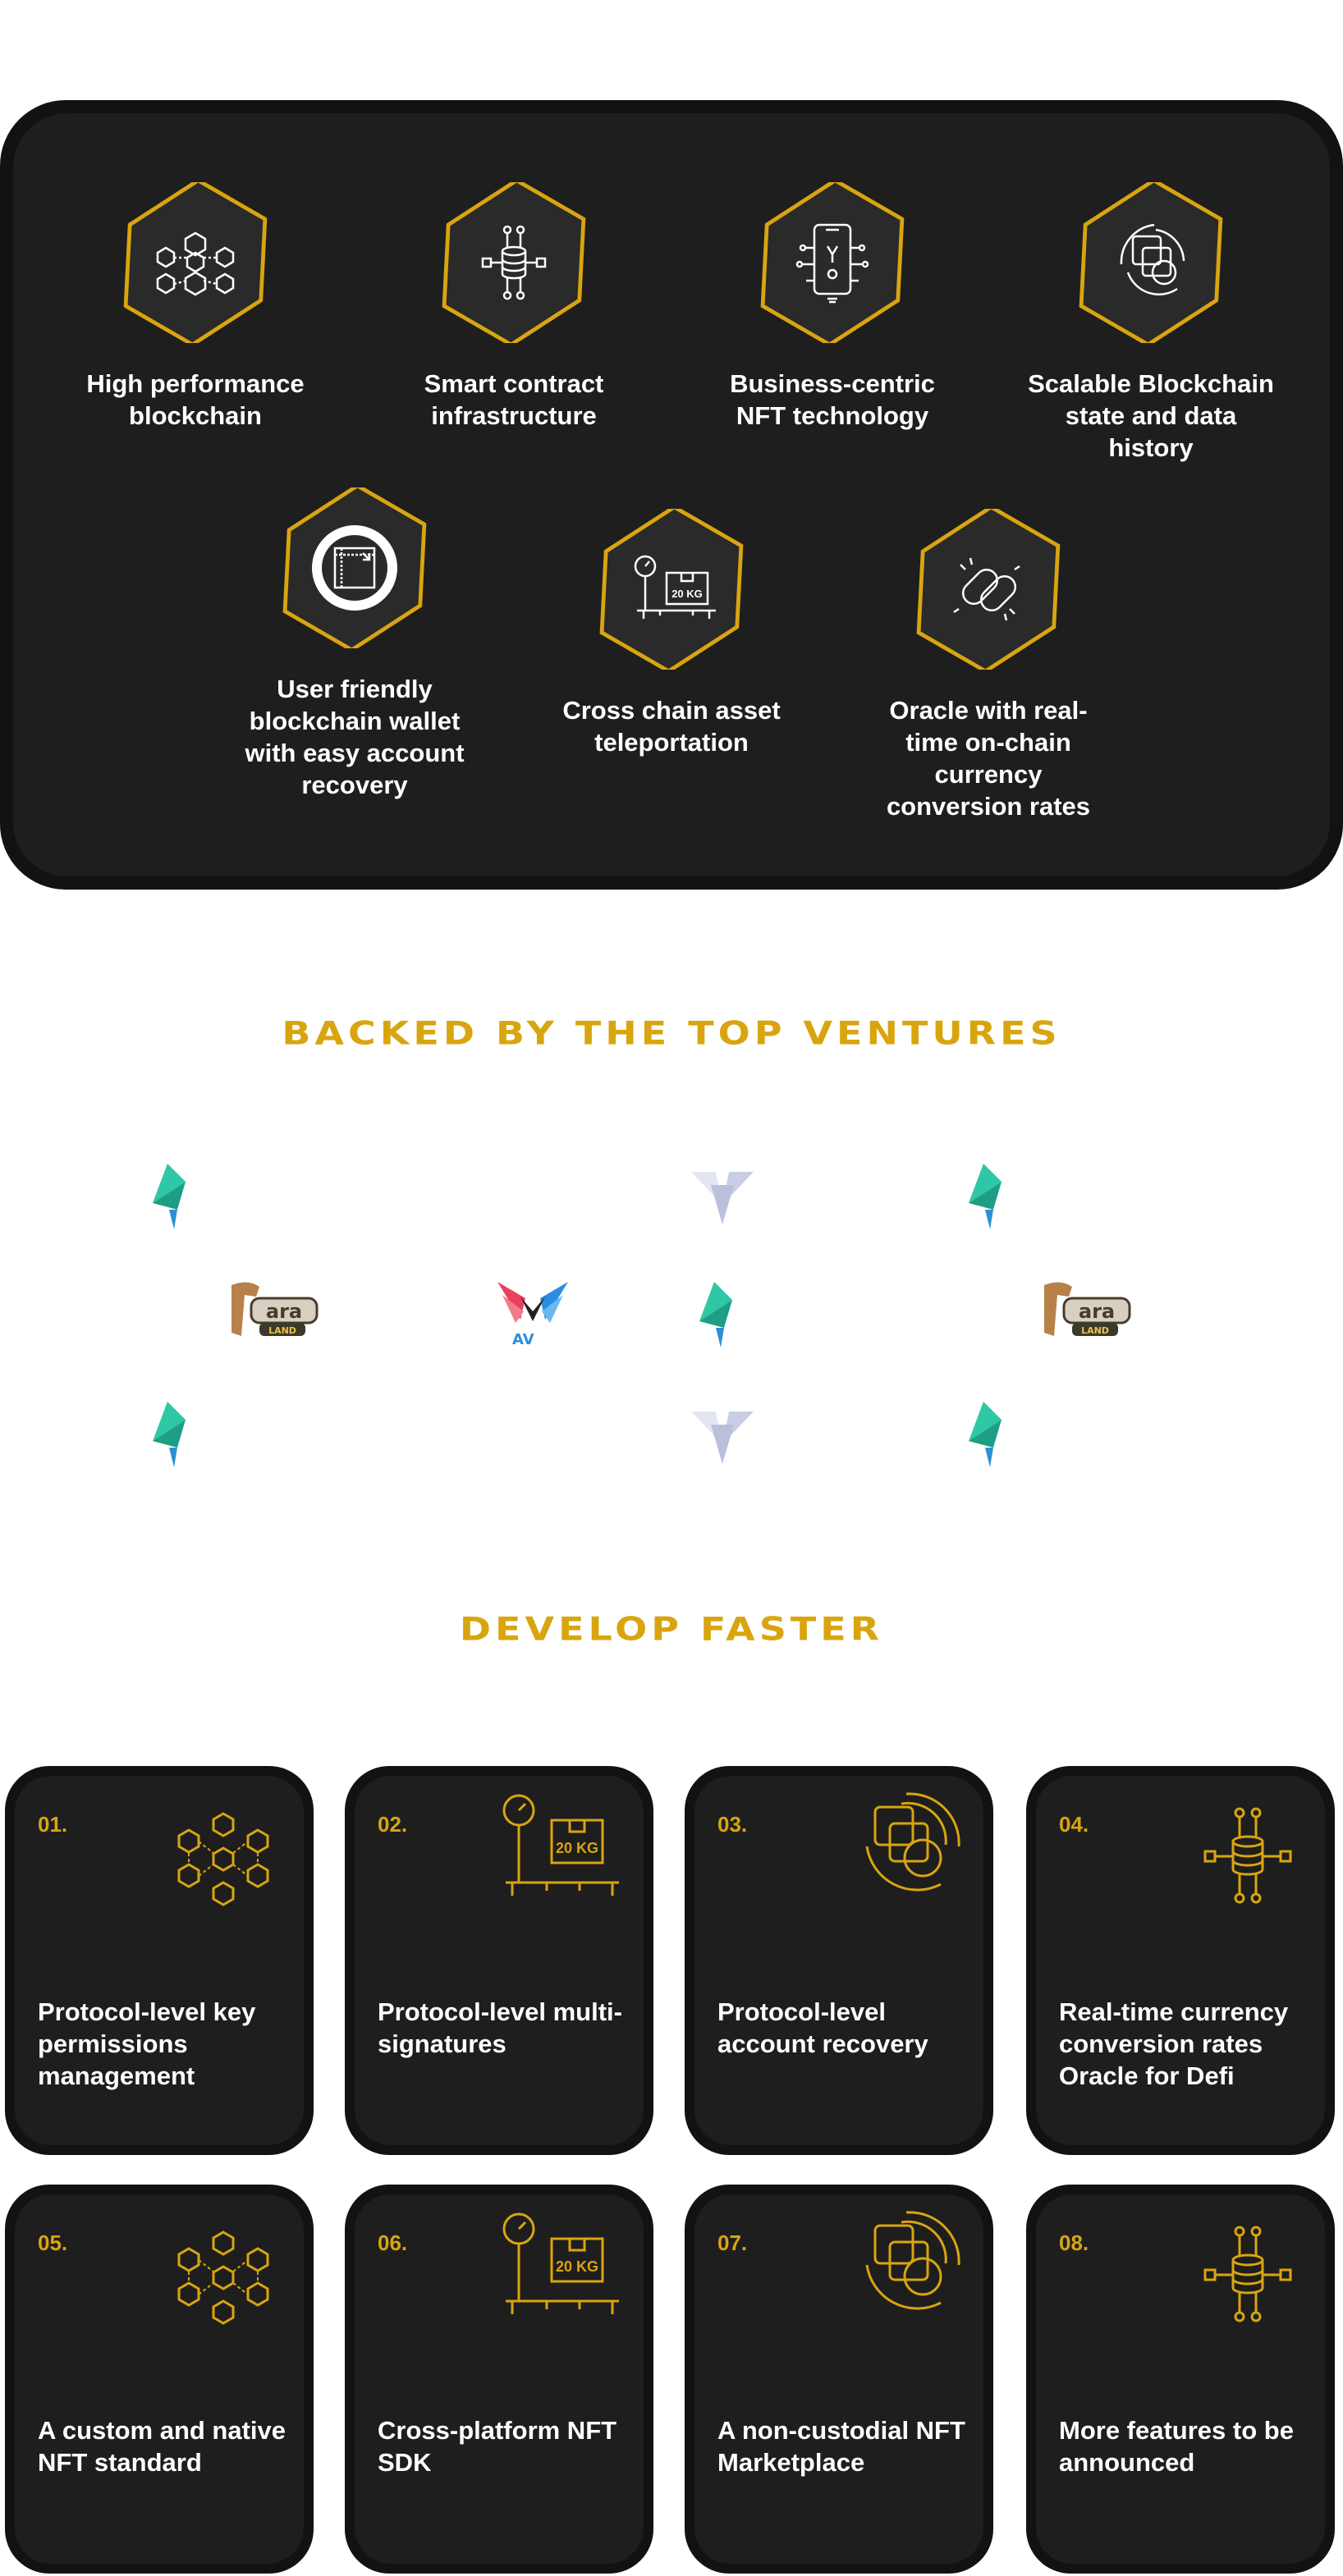  What do you see at coordinates (672, 1033) in the screenshot?
I see `ventures-title: BACKED BY THE TOP VENTURES` at bounding box center [672, 1033].